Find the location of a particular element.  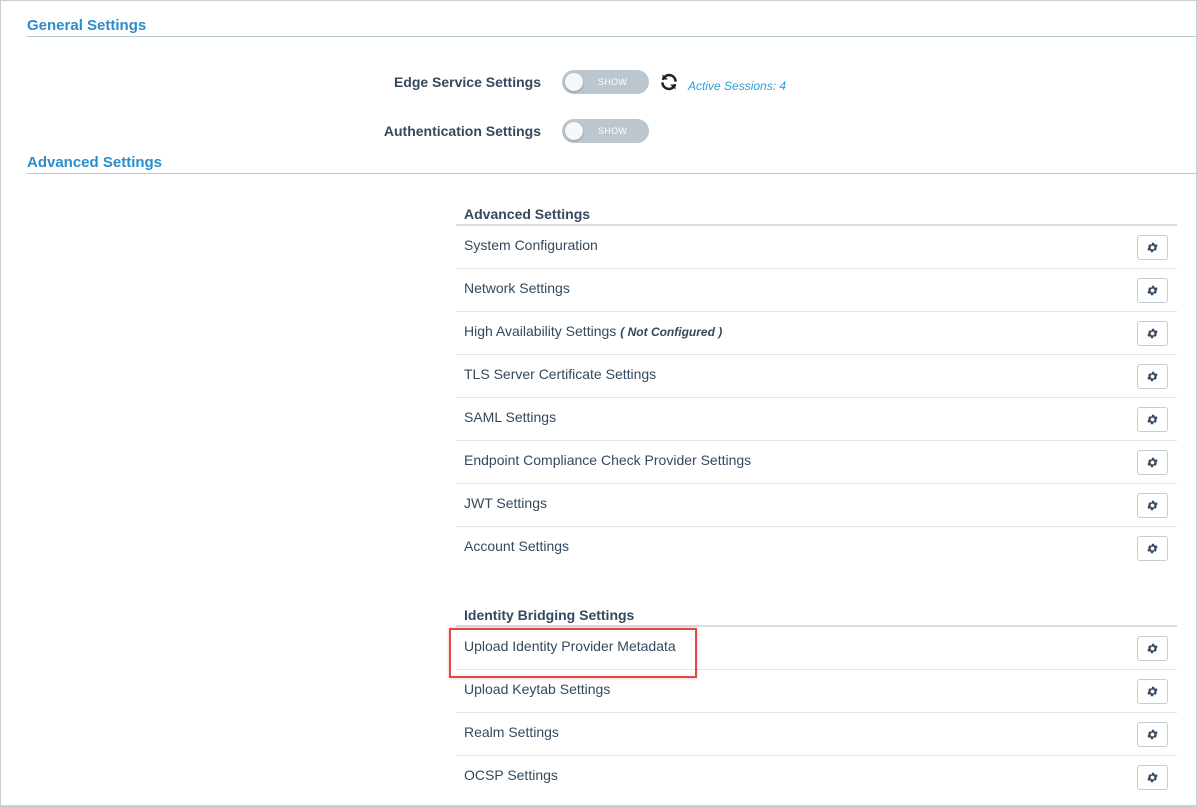

settings-row-text: Network Settings is located at coordinates (517, 288).